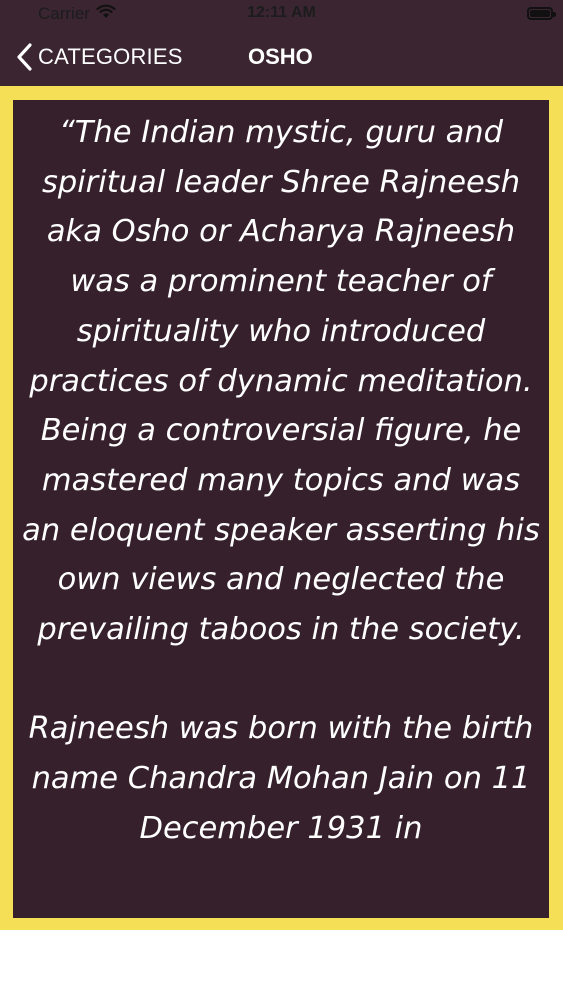 This screenshot has height=1000, width=563. I want to click on status-time: 12:11 AM, so click(281, 12).